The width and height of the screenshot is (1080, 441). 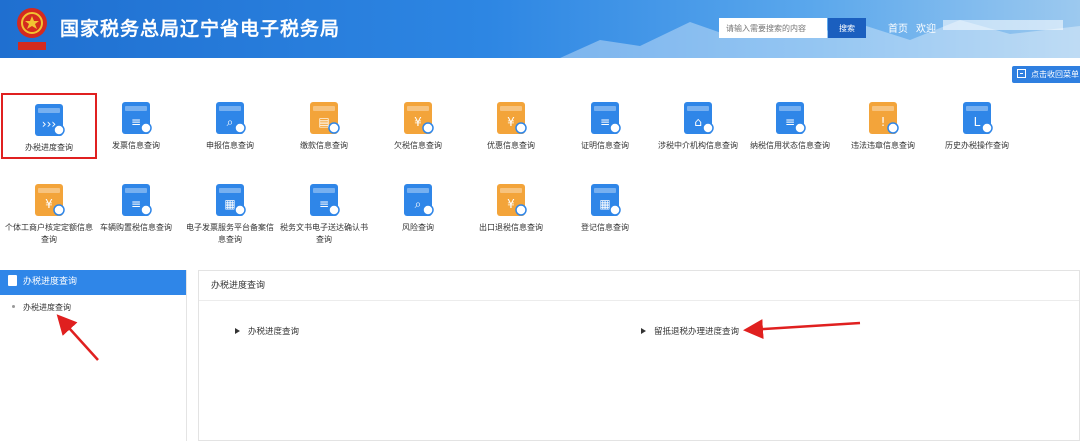 I want to click on grid-item-e-invoice-filing: ▦ 电子发票服务平台备案信息查询, so click(x=230, y=213).